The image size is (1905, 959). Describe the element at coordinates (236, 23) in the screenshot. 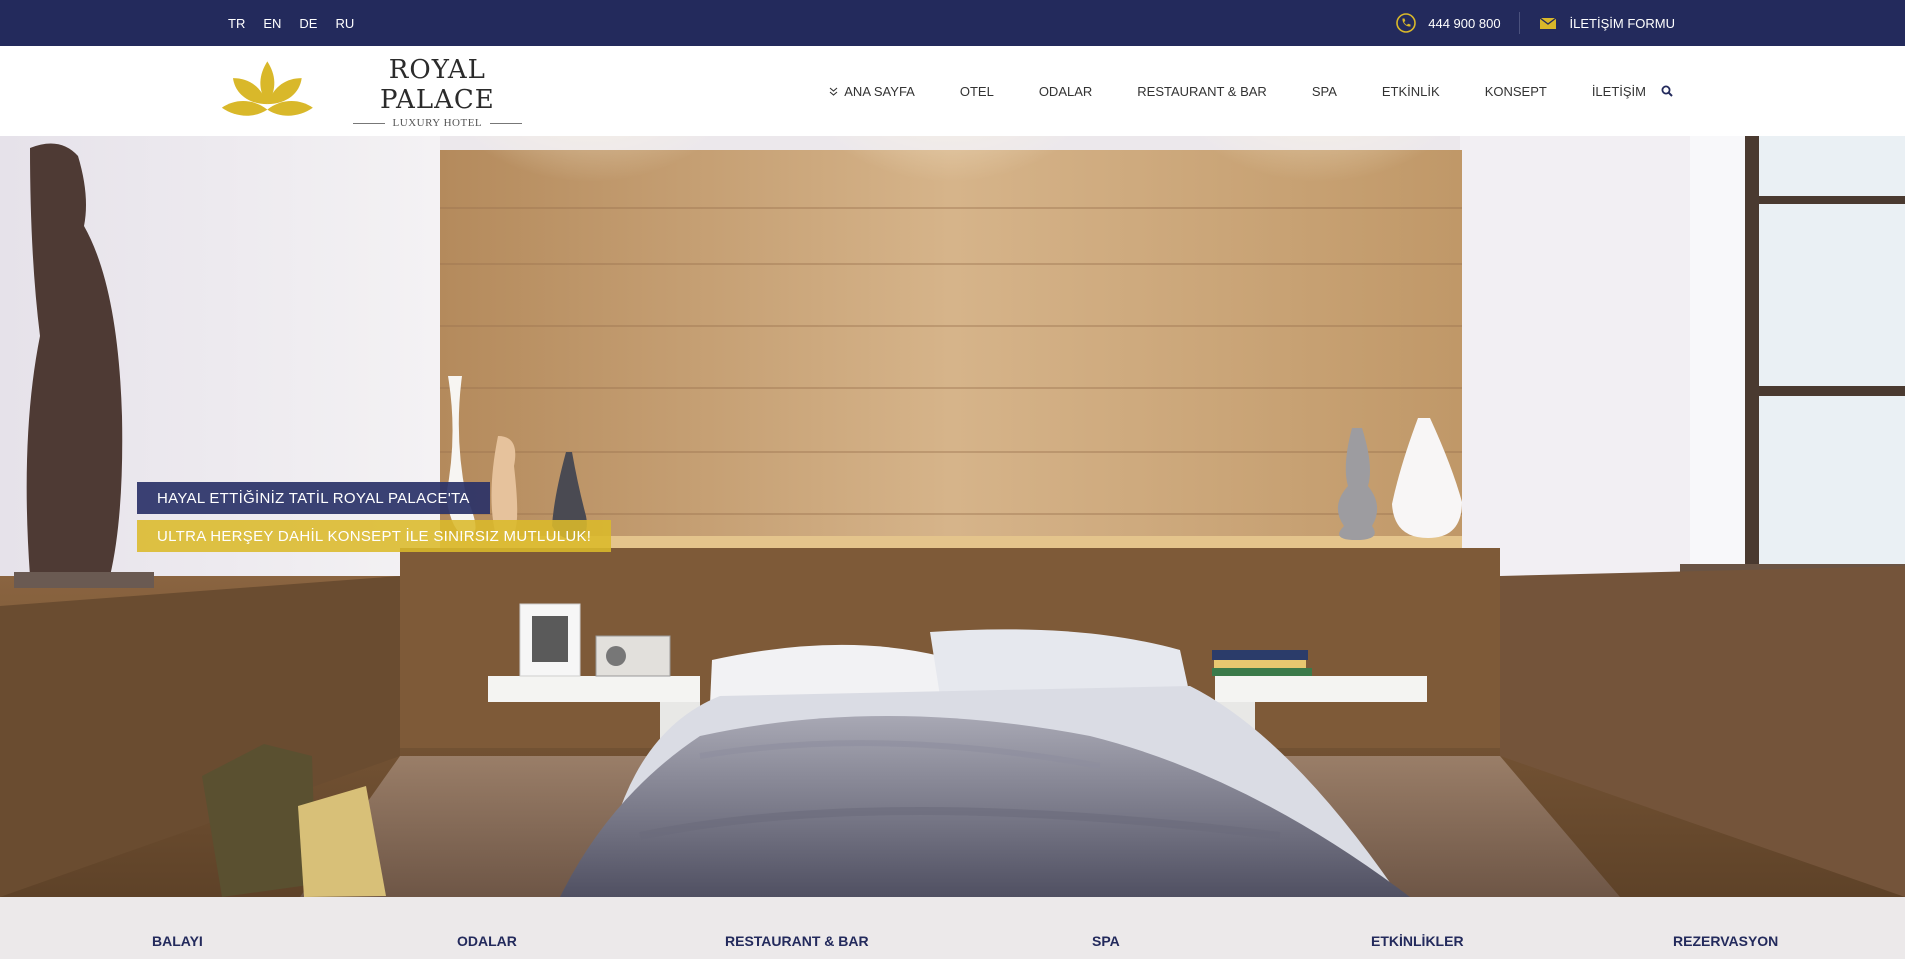

I see `lang-tr: TR` at that location.